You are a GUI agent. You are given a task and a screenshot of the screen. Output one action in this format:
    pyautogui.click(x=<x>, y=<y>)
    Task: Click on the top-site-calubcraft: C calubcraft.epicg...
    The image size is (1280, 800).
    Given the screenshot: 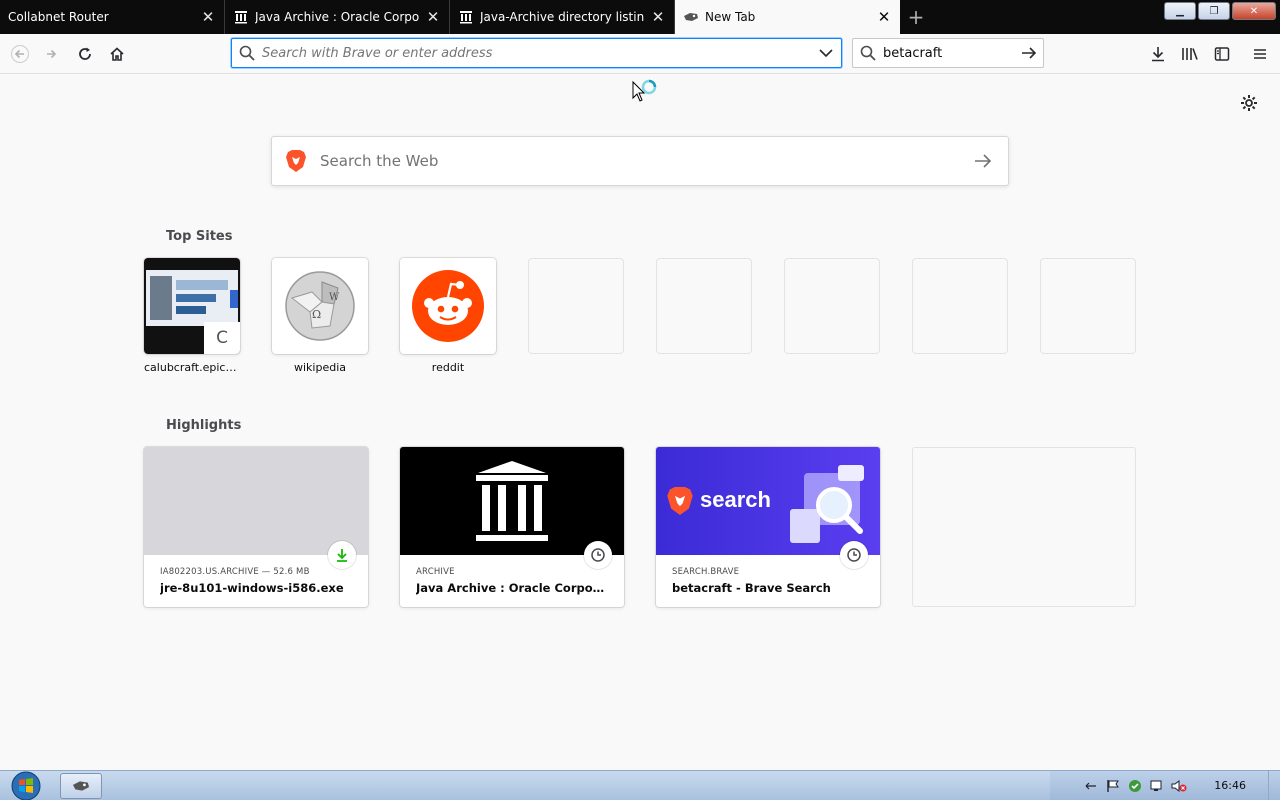 What is the action you would take?
    pyautogui.click(x=192, y=316)
    